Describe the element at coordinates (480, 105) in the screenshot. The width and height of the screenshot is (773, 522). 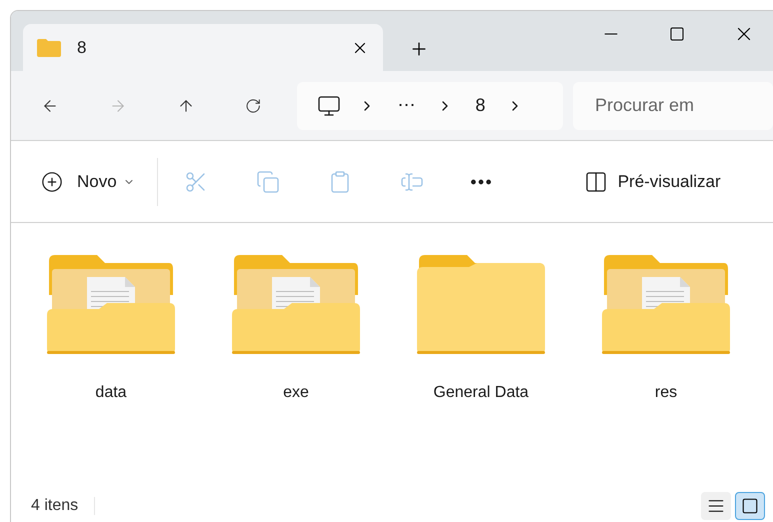
I see `breadcrumb: 8` at that location.